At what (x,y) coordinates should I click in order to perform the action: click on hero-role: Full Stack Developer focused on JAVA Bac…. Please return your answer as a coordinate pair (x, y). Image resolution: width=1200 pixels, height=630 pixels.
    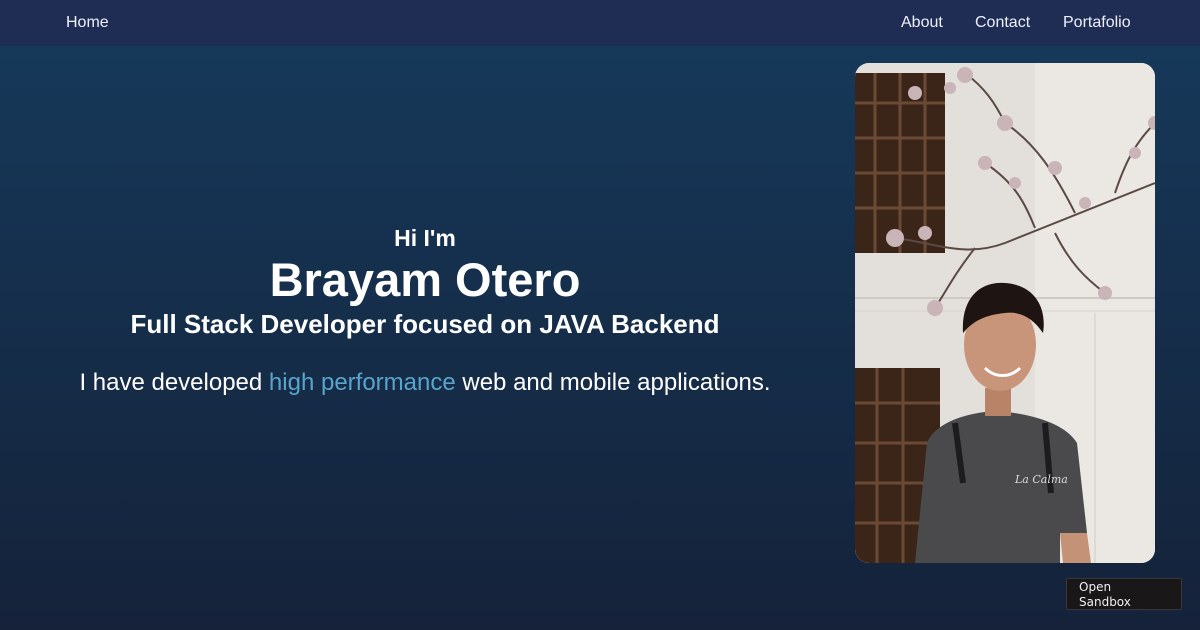
    Looking at the image, I should click on (425, 324).